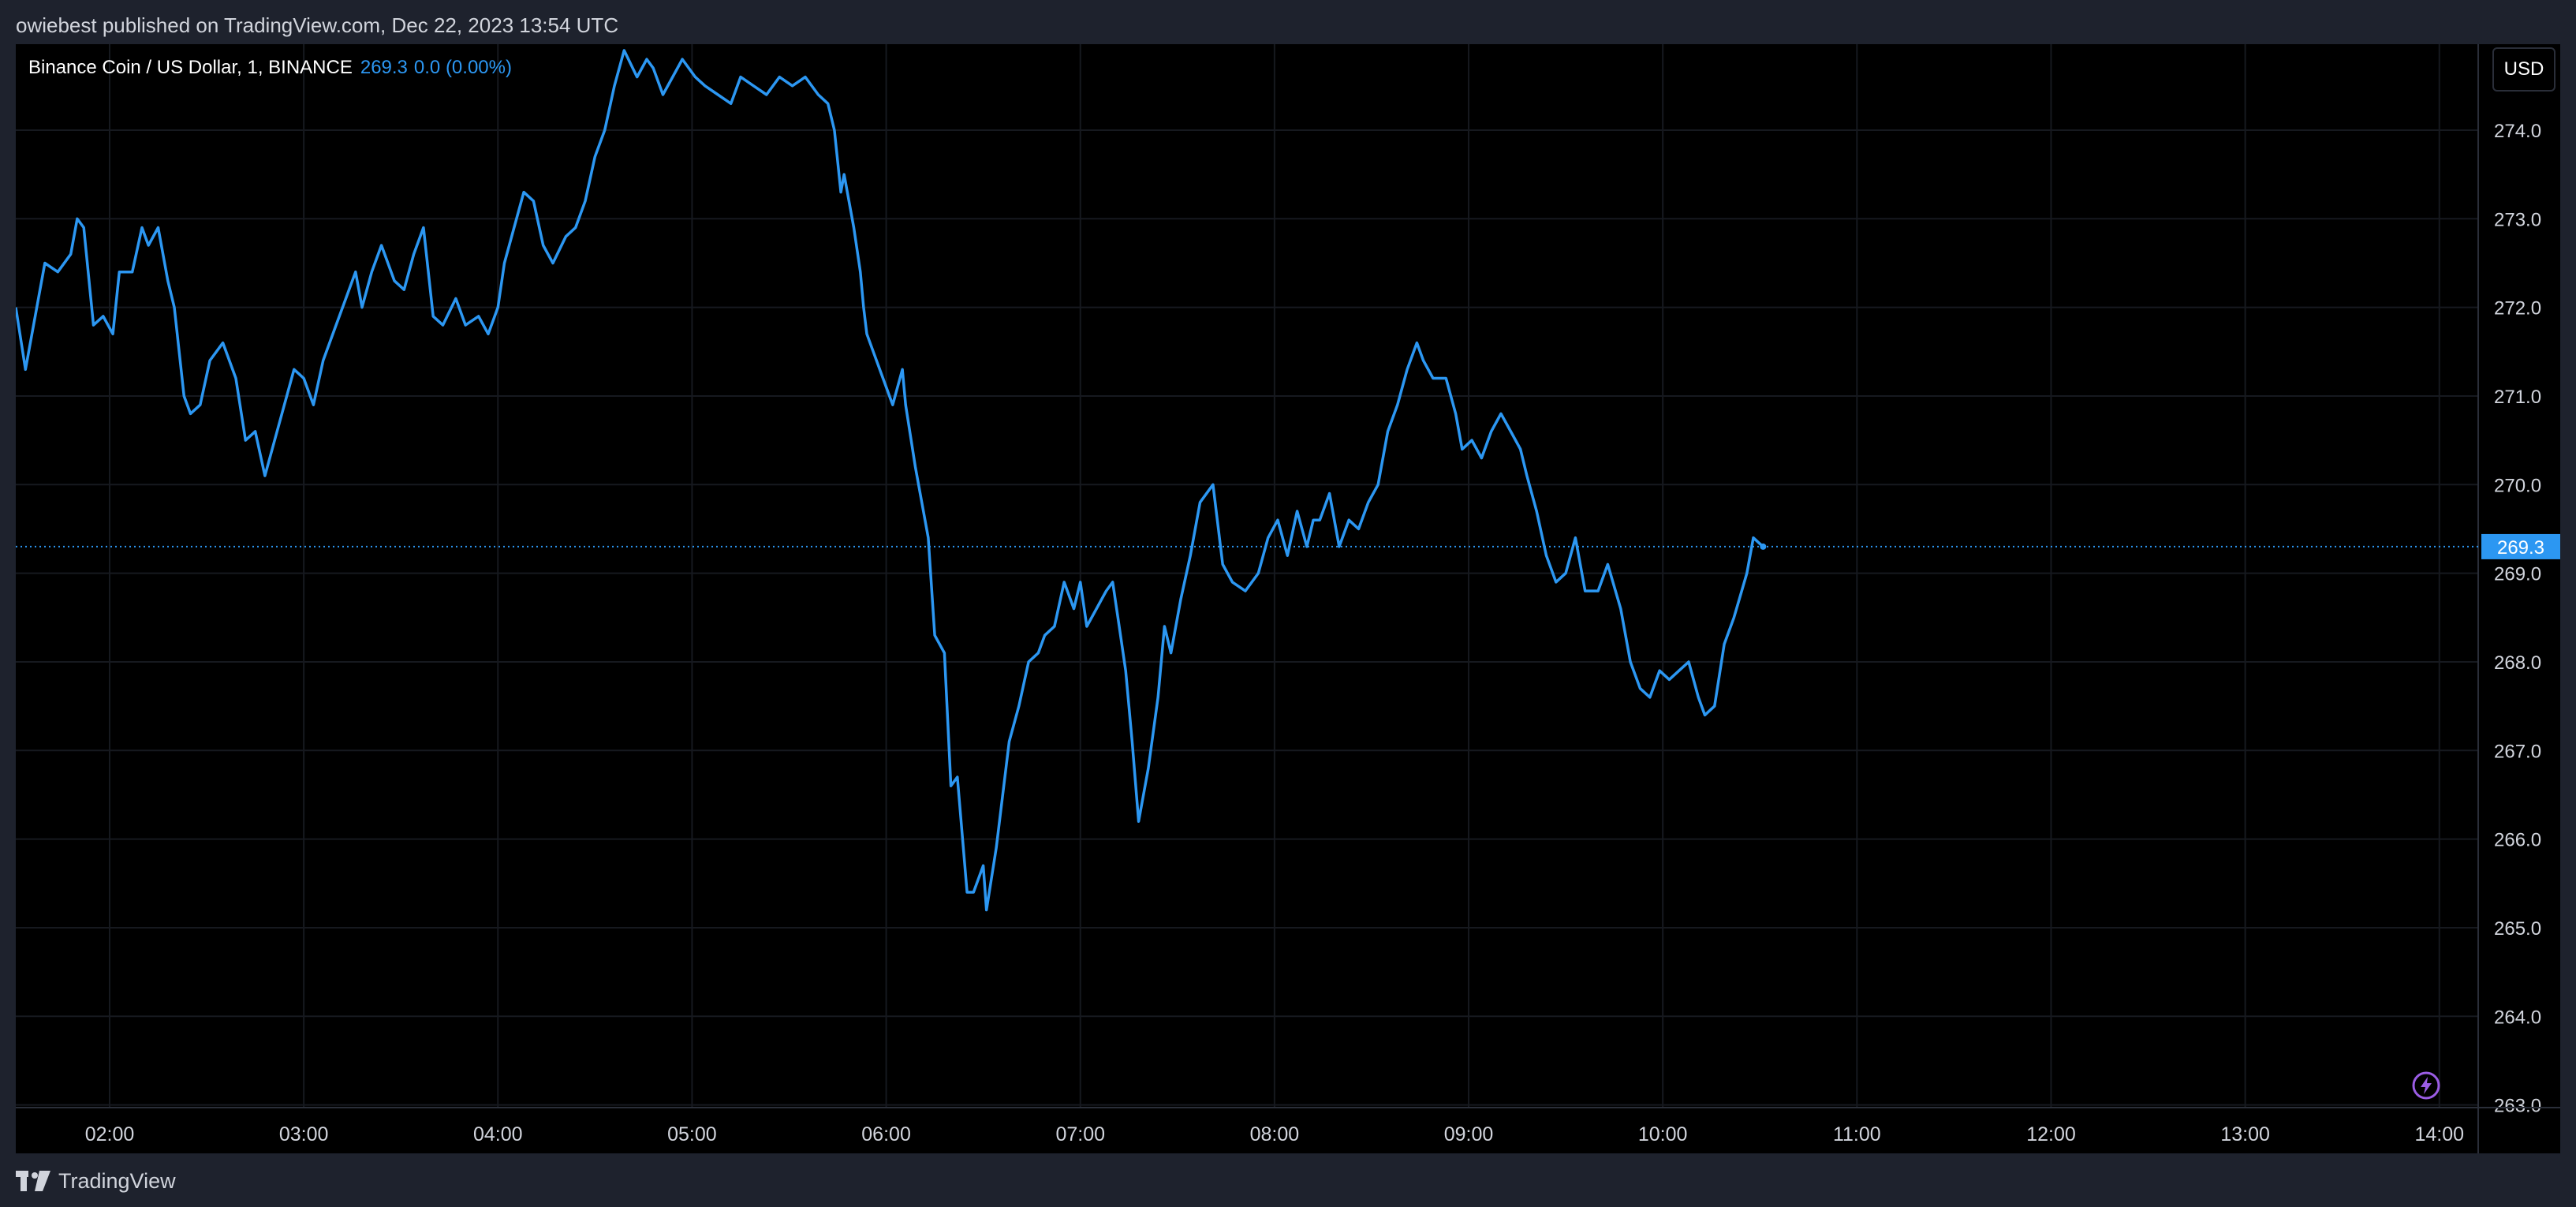  I want to click on x-tick-label: 02:00, so click(110, 1134).